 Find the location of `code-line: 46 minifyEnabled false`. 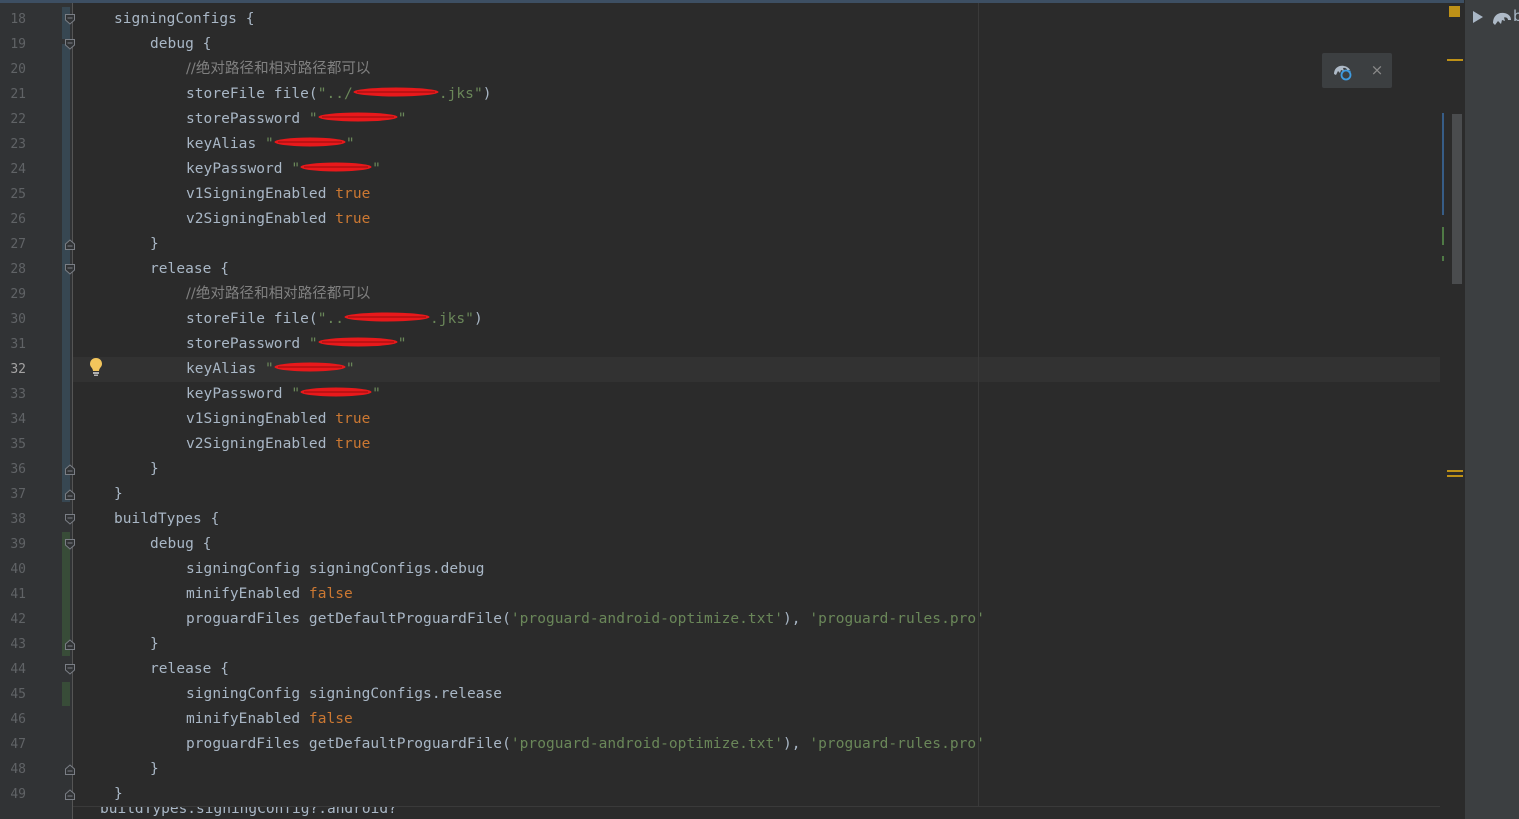

code-line: 46 minifyEnabled false is located at coordinates (732, 719).